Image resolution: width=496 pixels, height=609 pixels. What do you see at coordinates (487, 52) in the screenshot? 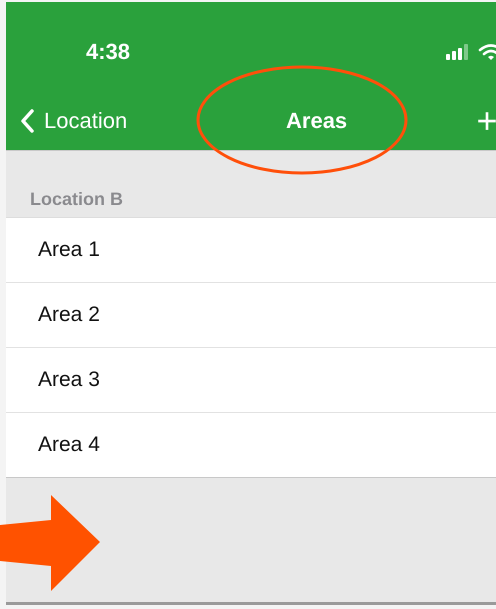
I see `wifi-icon` at bounding box center [487, 52].